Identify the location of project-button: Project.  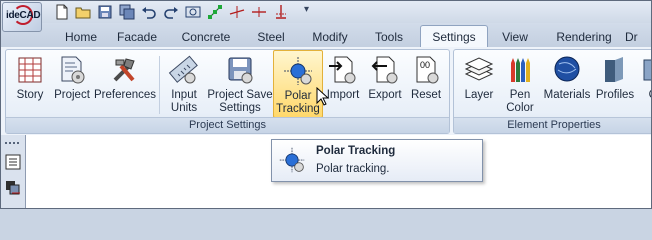
(72, 83).